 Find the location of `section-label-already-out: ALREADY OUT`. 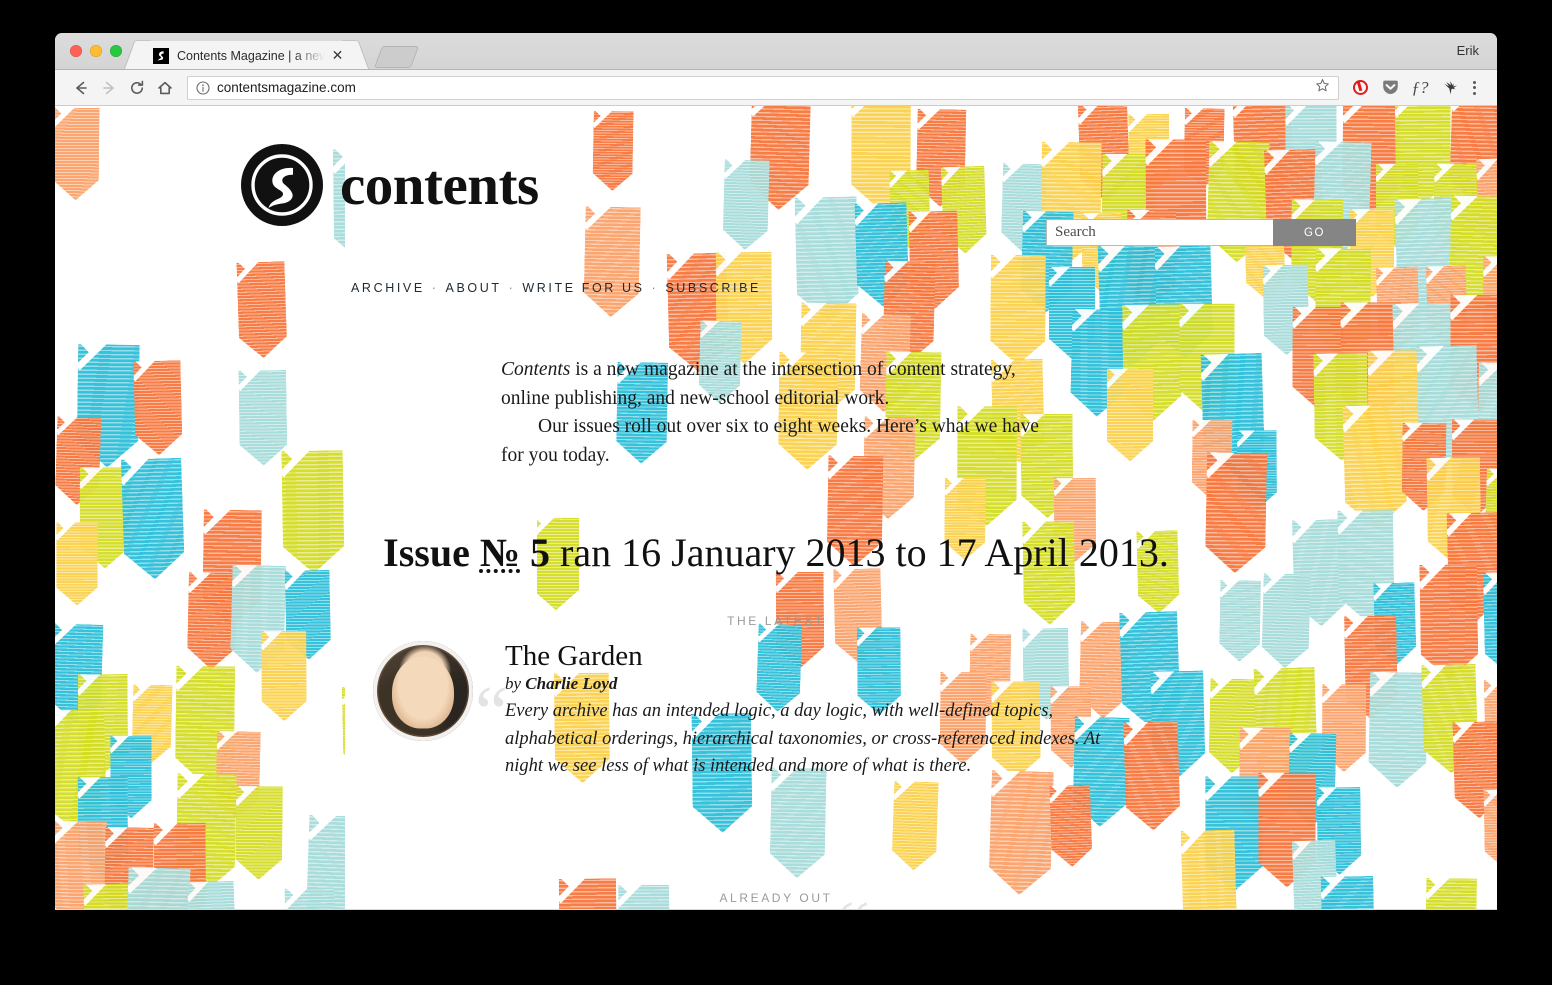

section-label-already-out: ALREADY OUT is located at coordinates (776, 898).